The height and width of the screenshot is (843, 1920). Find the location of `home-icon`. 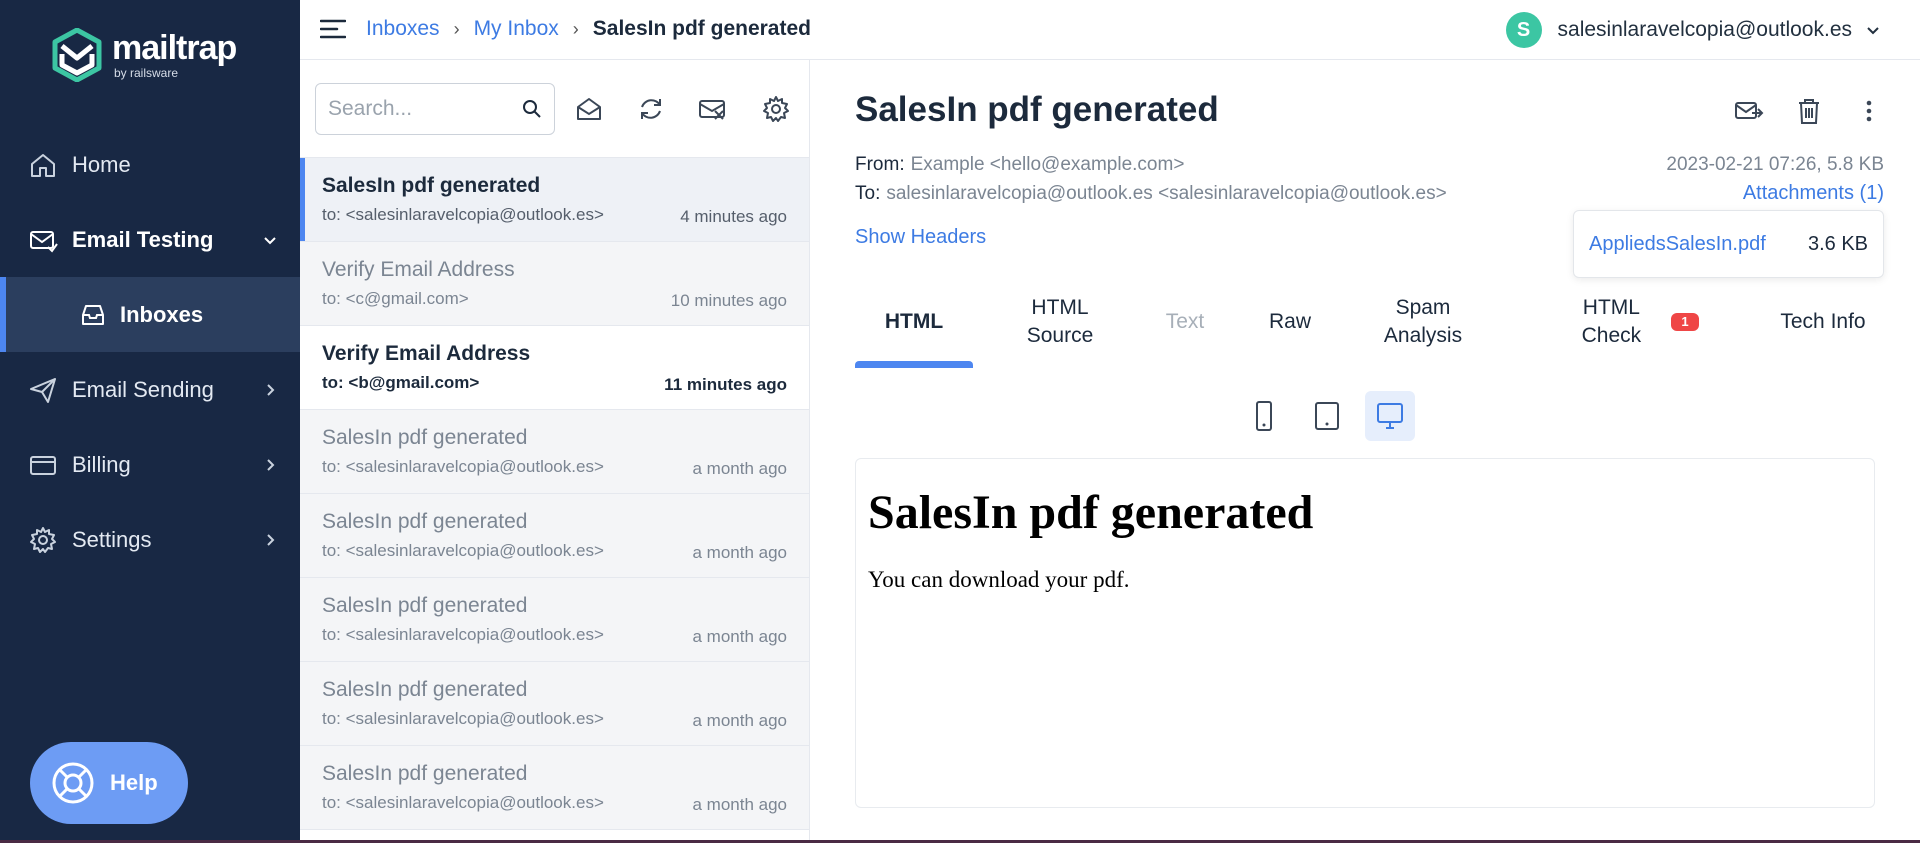

home-icon is located at coordinates (43, 165).